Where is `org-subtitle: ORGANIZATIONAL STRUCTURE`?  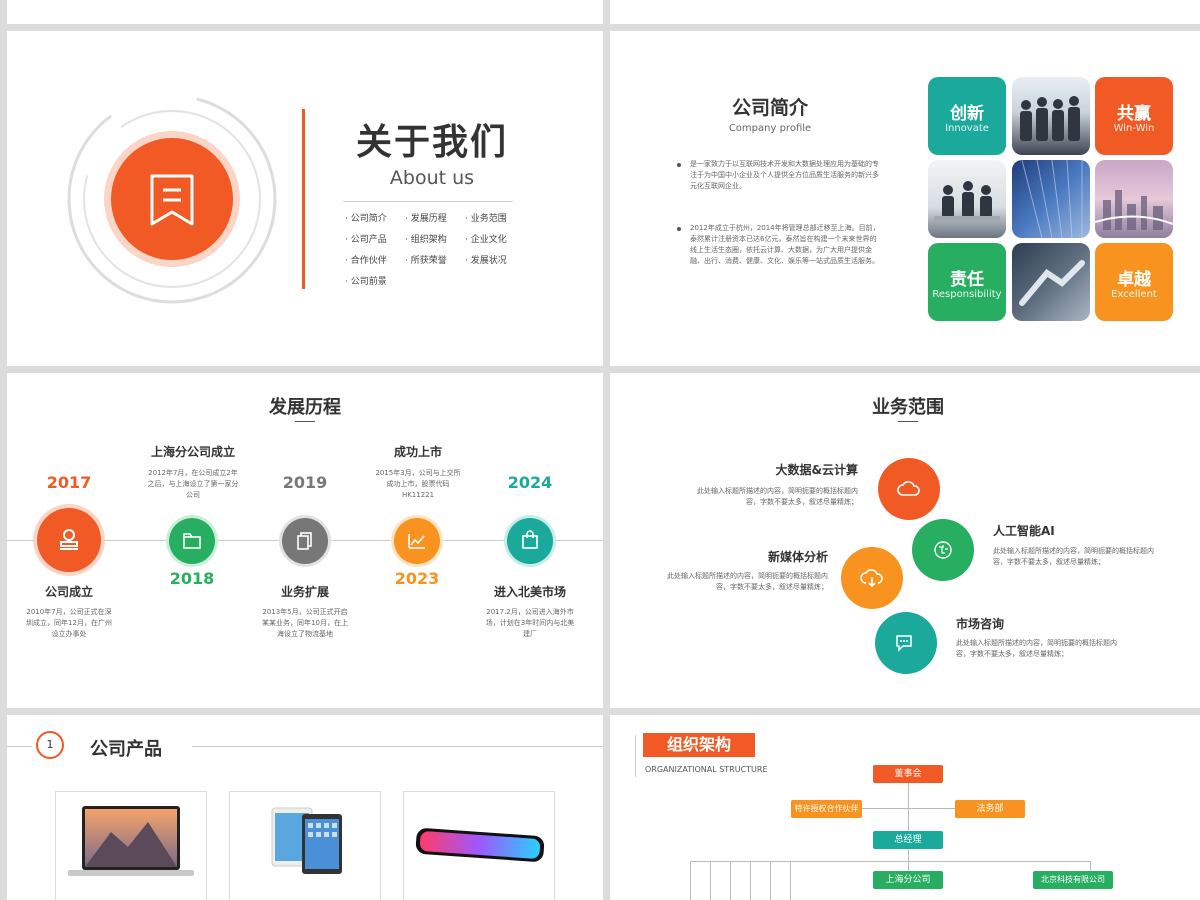
org-subtitle: ORGANIZATIONAL STRUCTURE is located at coordinates (706, 769).